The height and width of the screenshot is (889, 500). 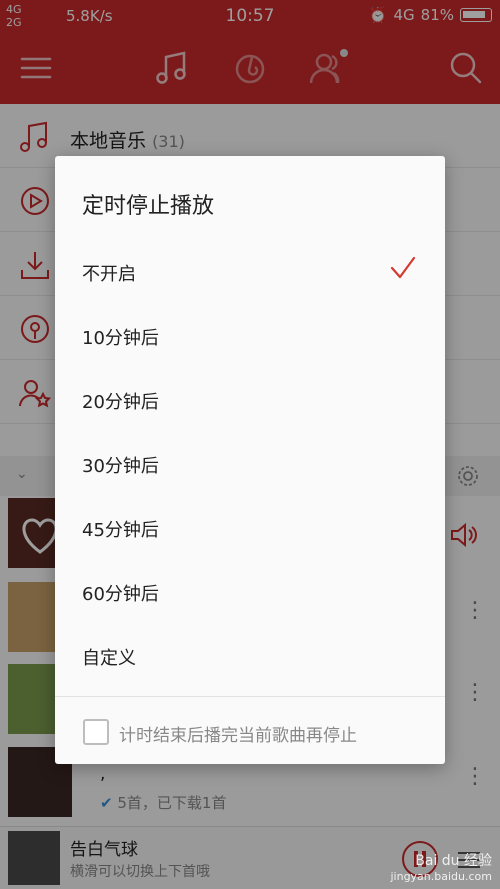 What do you see at coordinates (109, 658) in the screenshot?
I see `option-label: 自定义` at bounding box center [109, 658].